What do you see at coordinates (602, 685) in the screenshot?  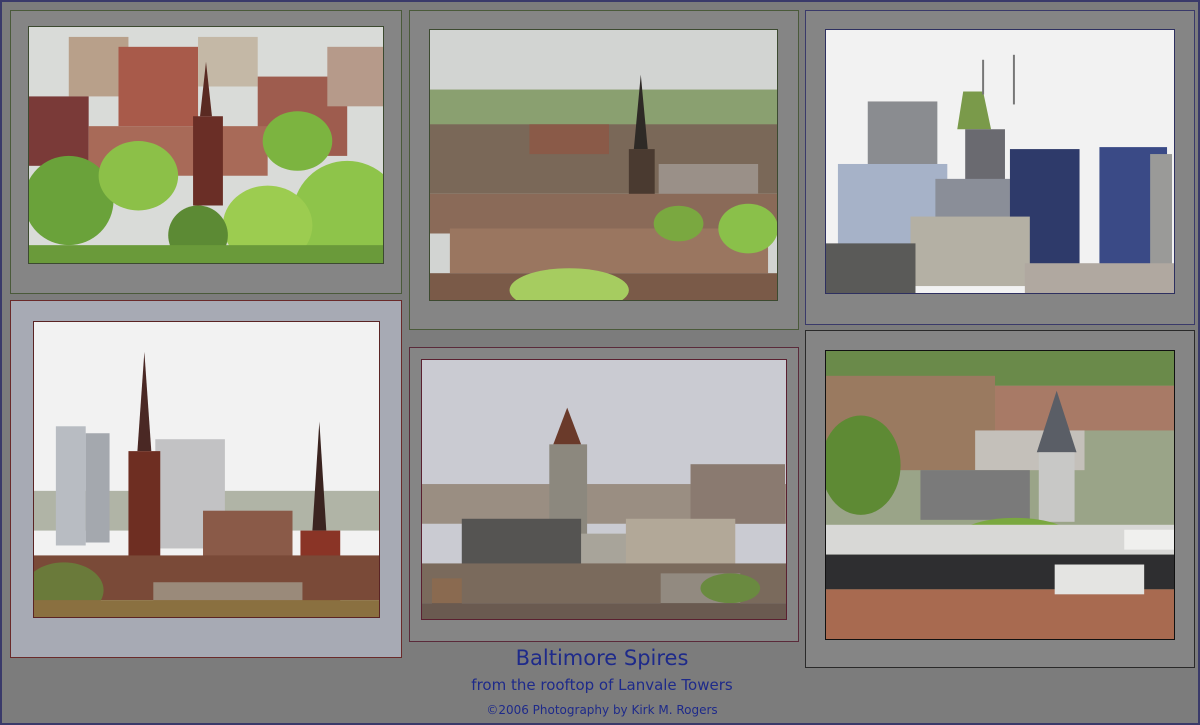 I see `collage-subtitle: from the rooftop of Lanvale Towers` at bounding box center [602, 685].